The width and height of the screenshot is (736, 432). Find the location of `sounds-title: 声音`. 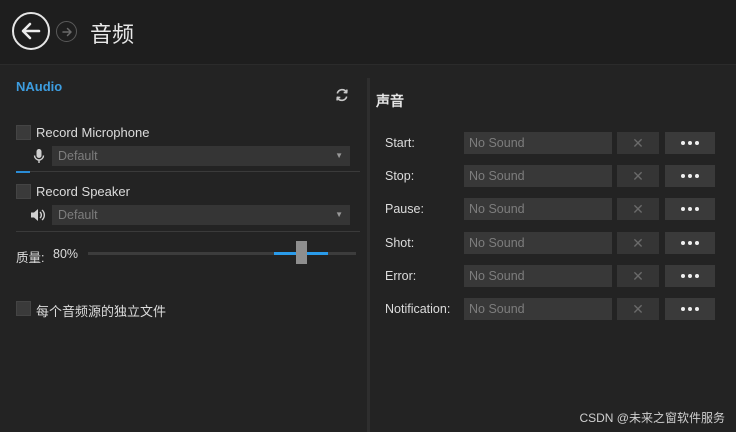

sounds-title: 声音 is located at coordinates (390, 101).